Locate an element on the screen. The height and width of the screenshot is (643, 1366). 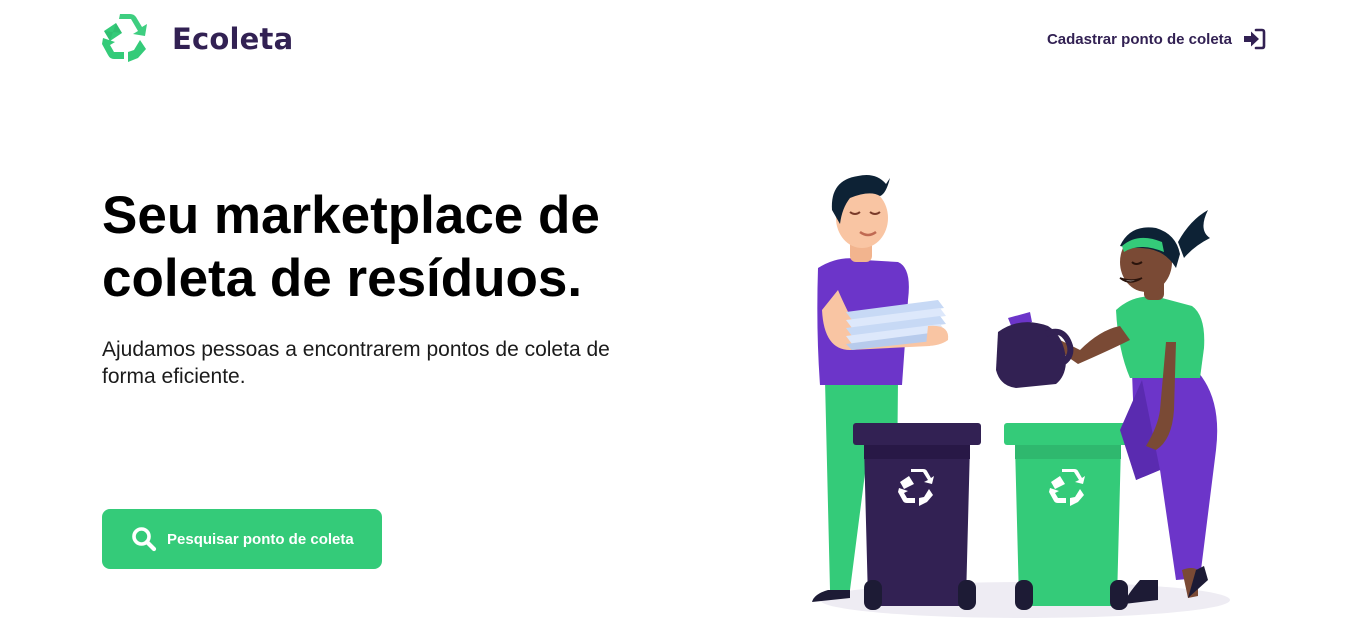
page-title: Seu marketplace de coleta de resíduos. is located at coordinates (351, 247).